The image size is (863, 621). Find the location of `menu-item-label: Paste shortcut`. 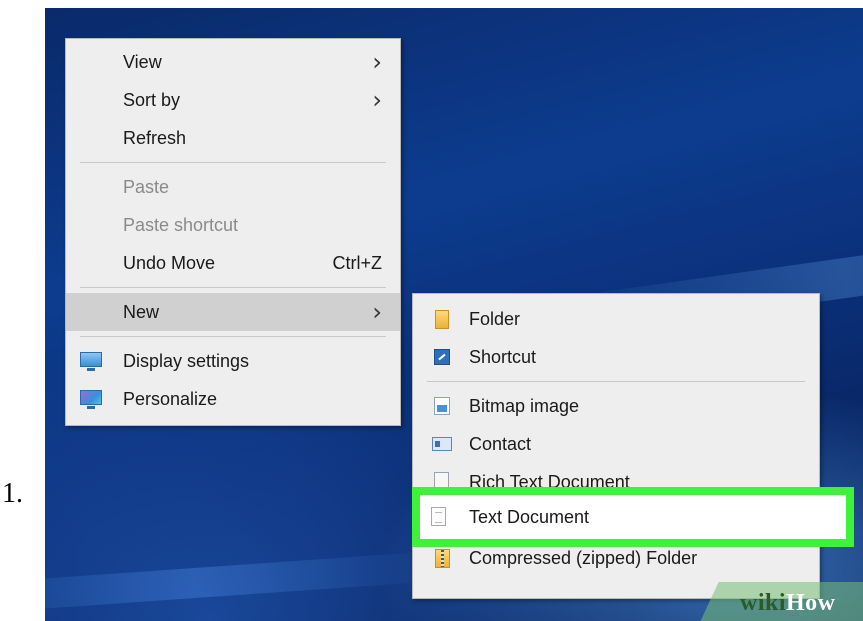

menu-item-label: Paste shortcut is located at coordinates (181, 225).